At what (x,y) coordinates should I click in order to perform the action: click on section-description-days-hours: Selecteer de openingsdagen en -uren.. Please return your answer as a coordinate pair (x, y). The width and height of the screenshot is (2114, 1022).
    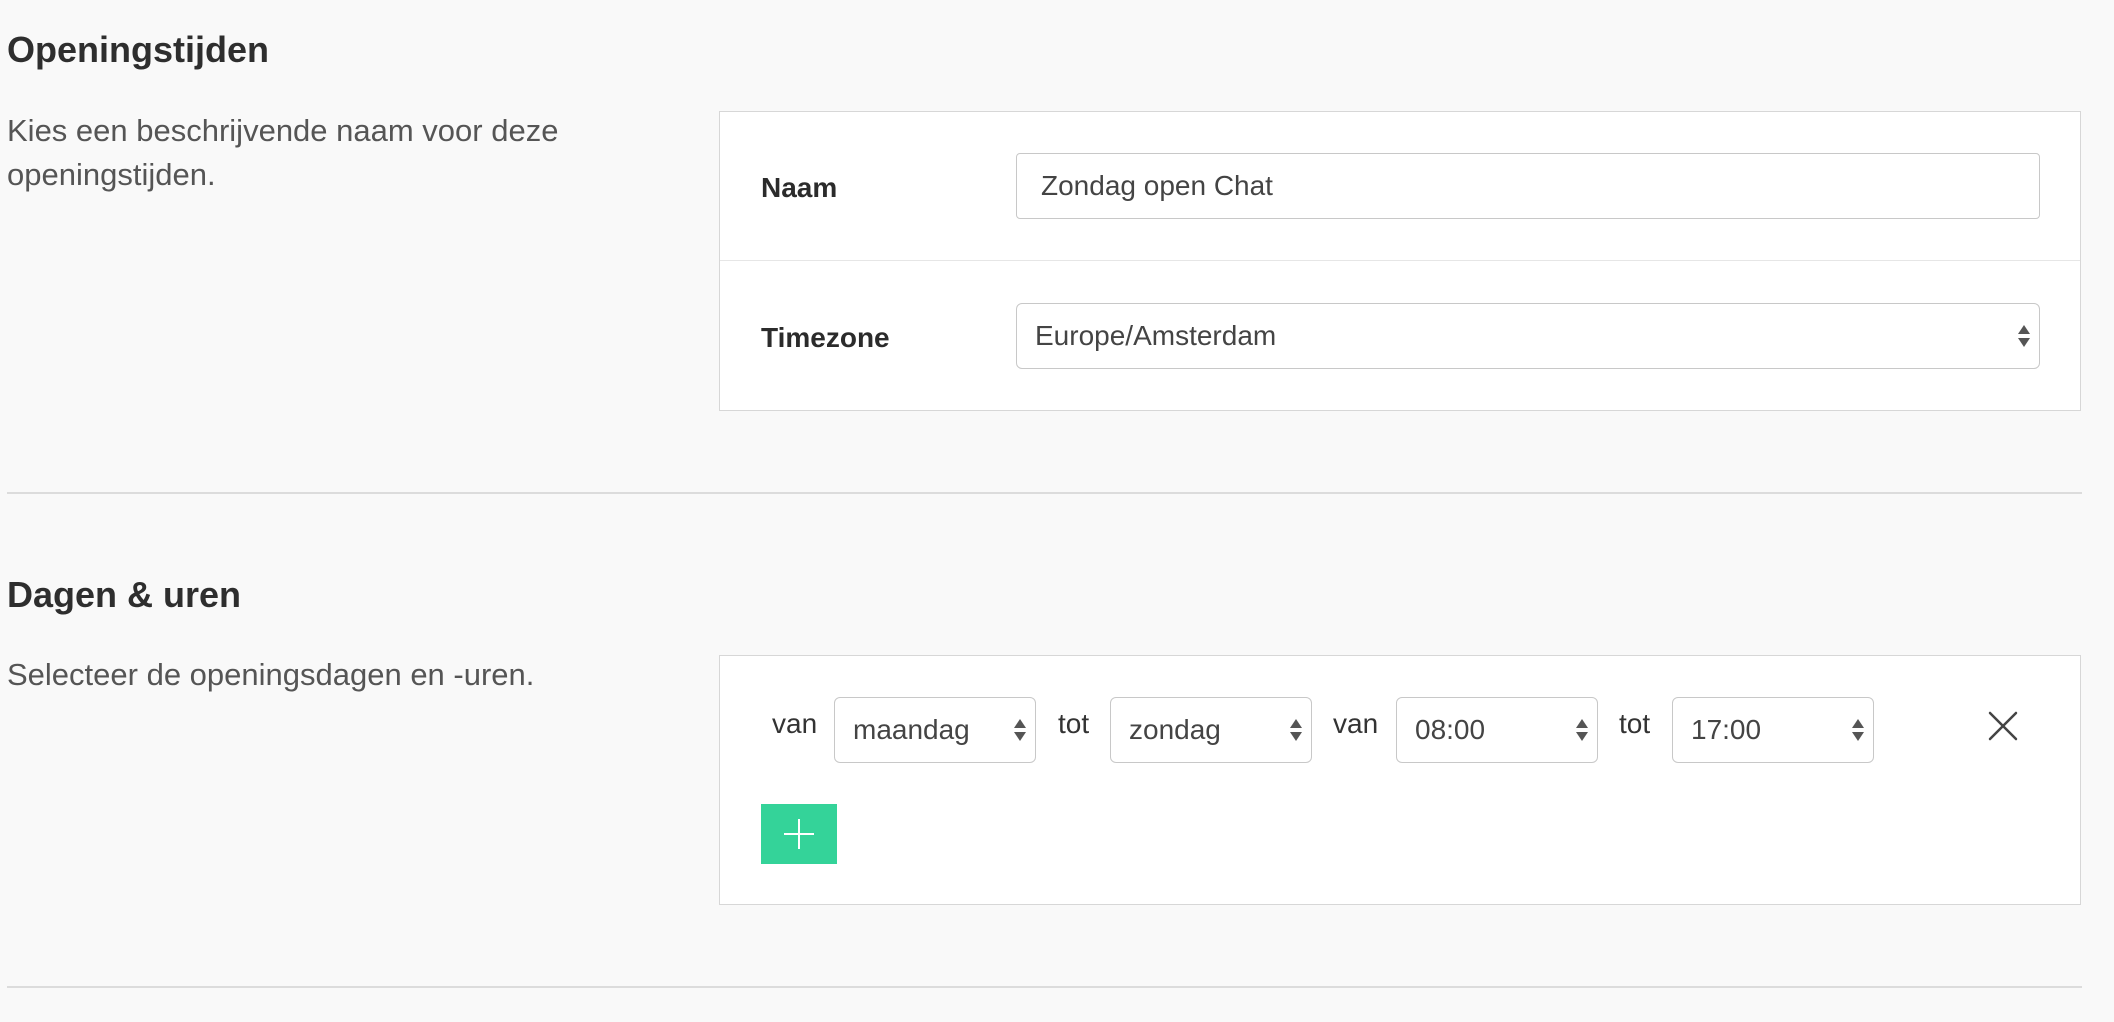
    Looking at the image, I should click on (271, 674).